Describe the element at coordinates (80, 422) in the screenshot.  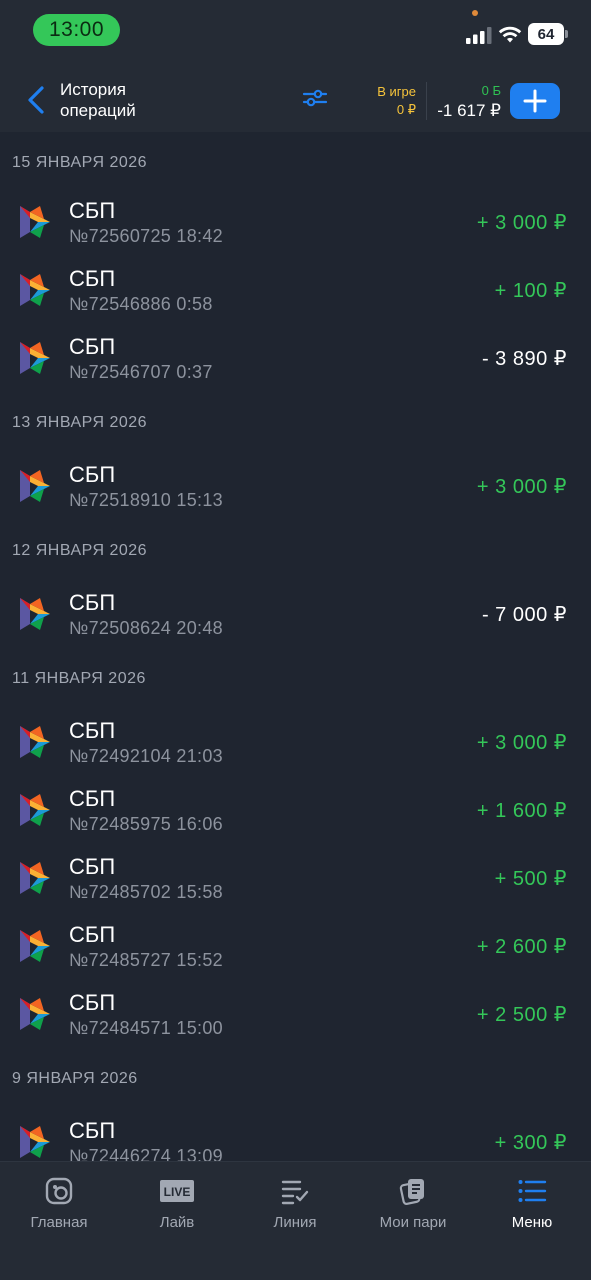
I see `date-section-header: 13 ЯНВАРЯ 2026` at that location.